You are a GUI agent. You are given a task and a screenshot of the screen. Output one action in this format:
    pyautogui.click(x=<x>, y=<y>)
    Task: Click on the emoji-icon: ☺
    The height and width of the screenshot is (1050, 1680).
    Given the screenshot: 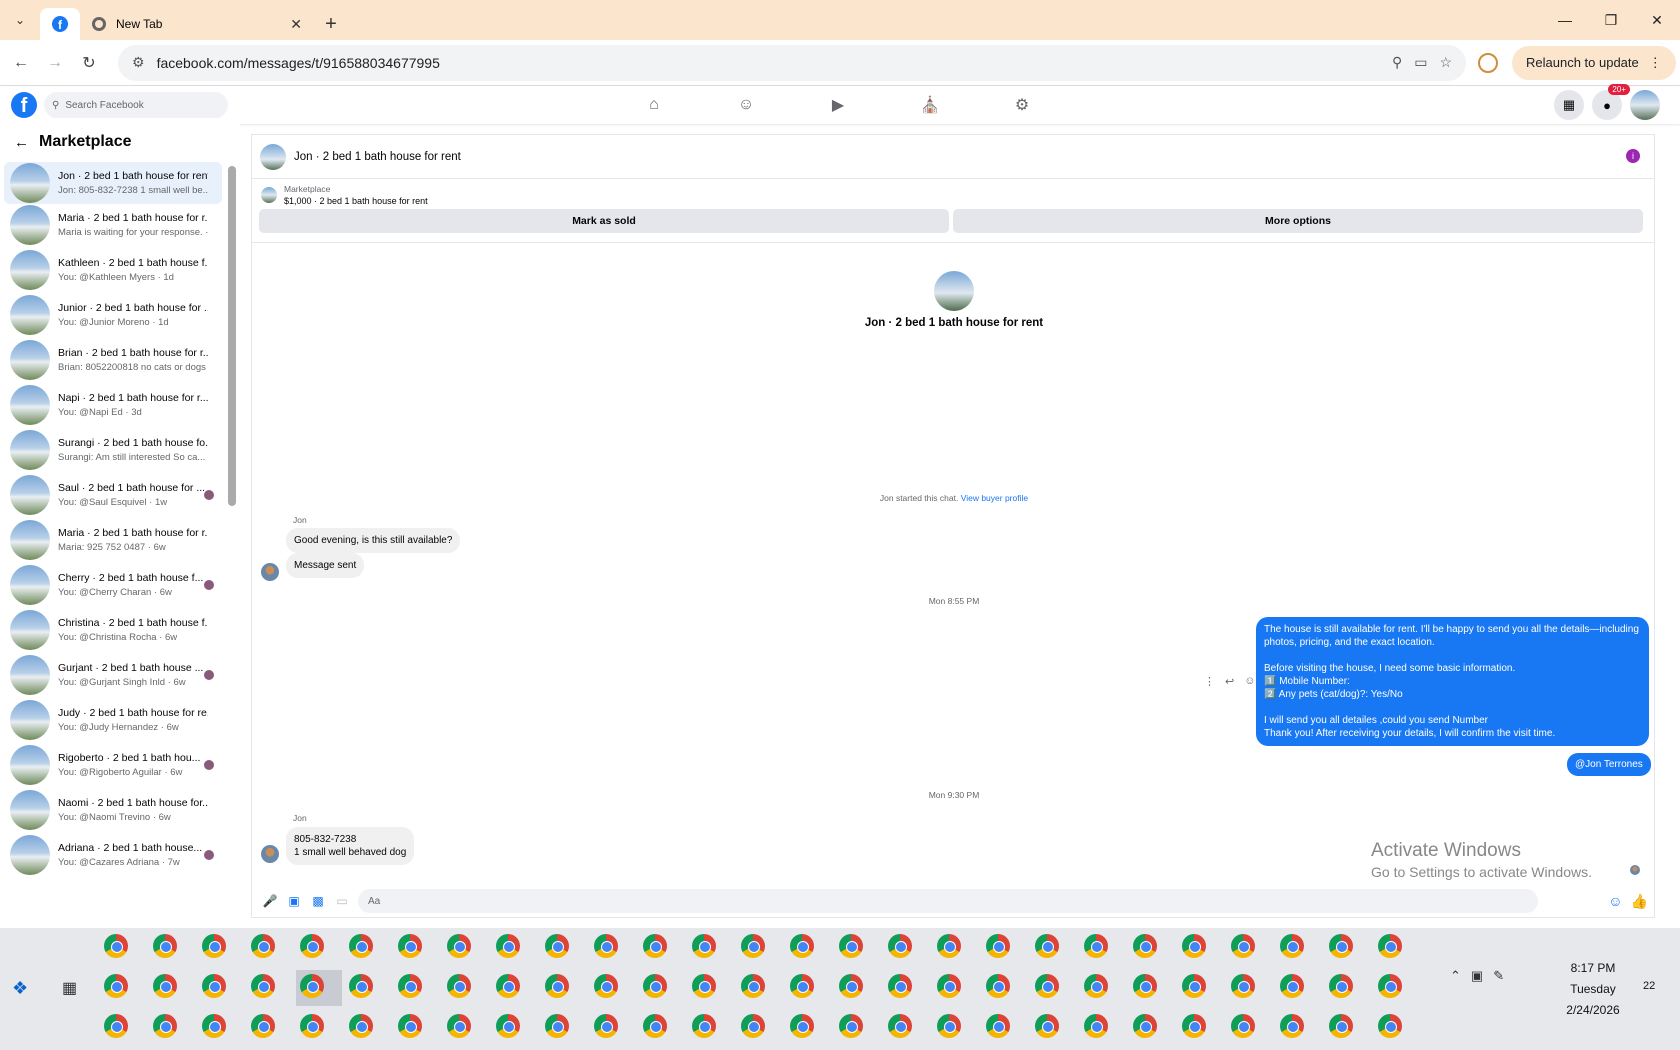 What is the action you would take?
    pyautogui.click(x=1615, y=901)
    